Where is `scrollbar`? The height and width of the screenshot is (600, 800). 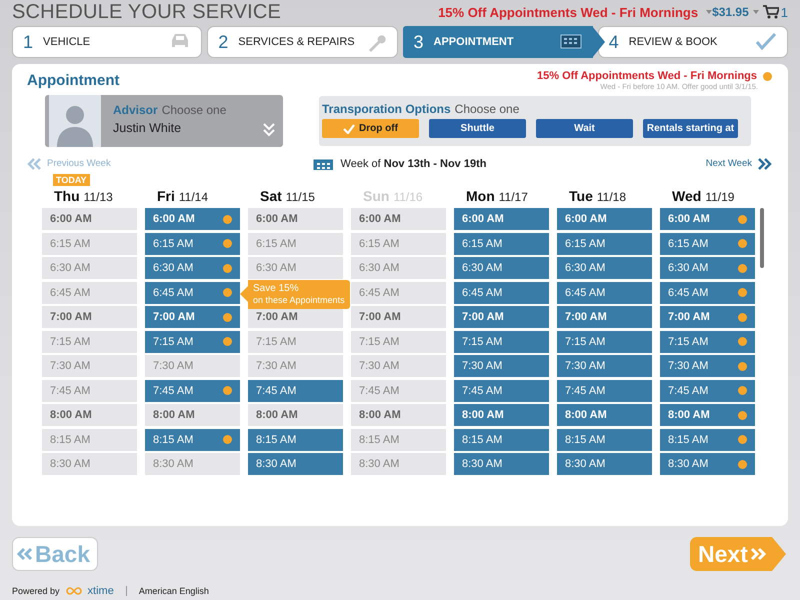 scrollbar is located at coordinates (762, 238).